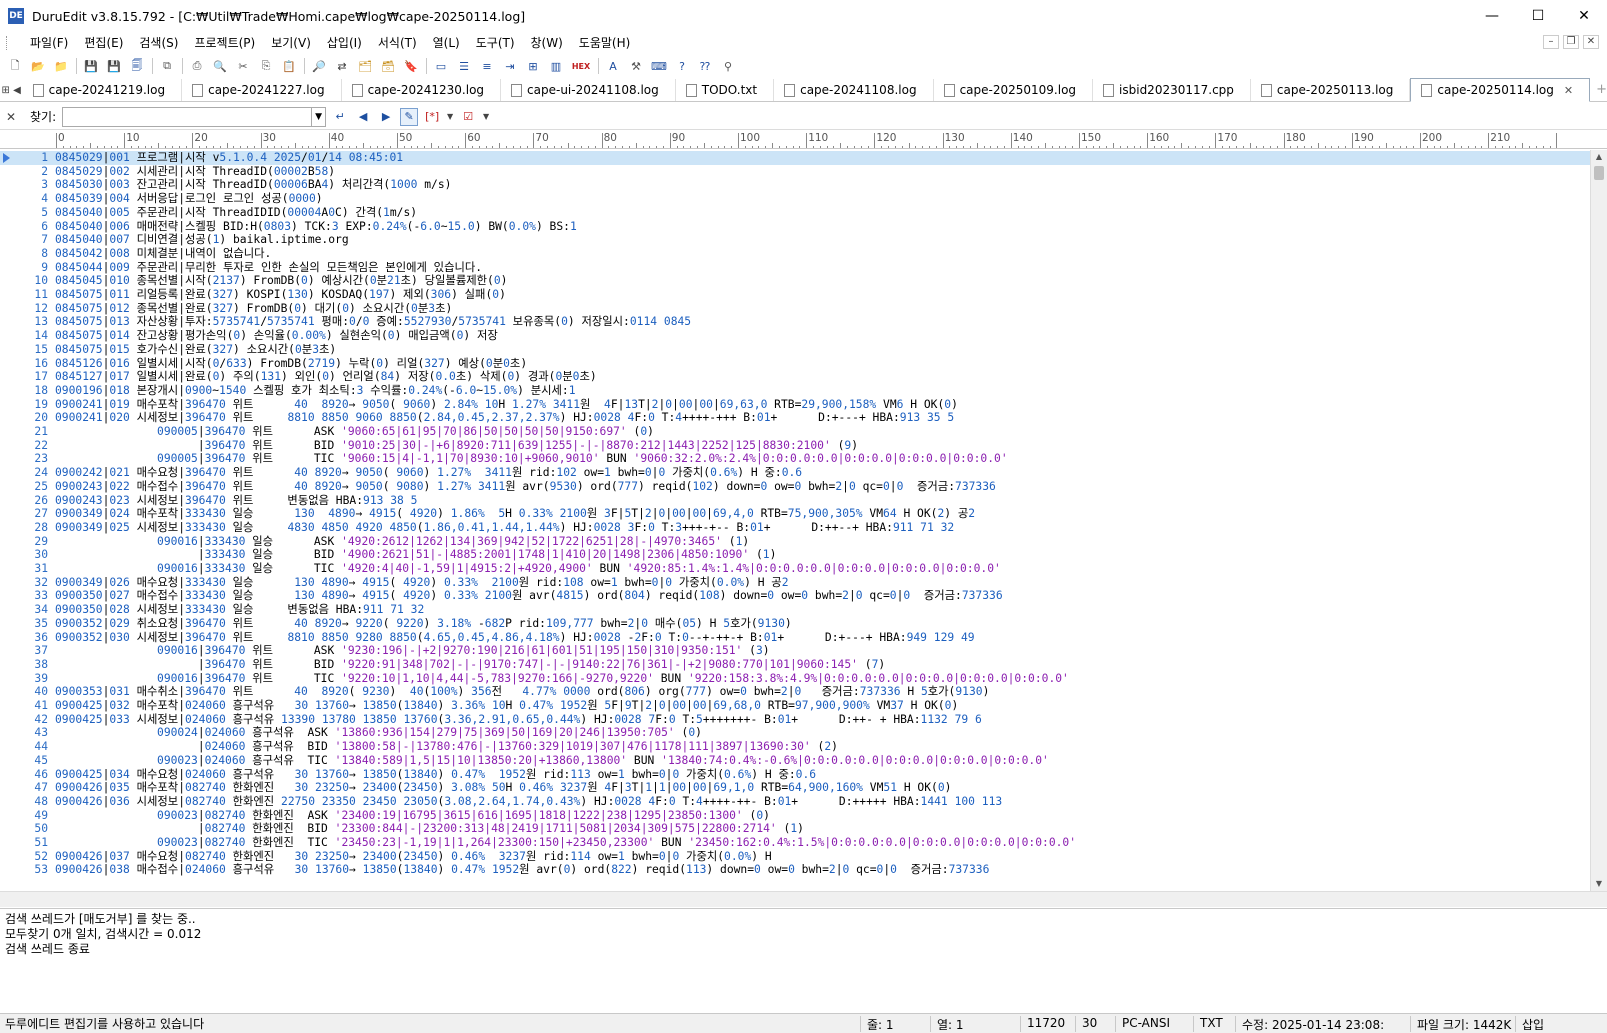 This screenshot has height=1033, width=1607. What do you see at coordinates (486, 117) in the screenshot?
I see `match-case-dropdown-icon: ▼` at bounding box center [486, 117].